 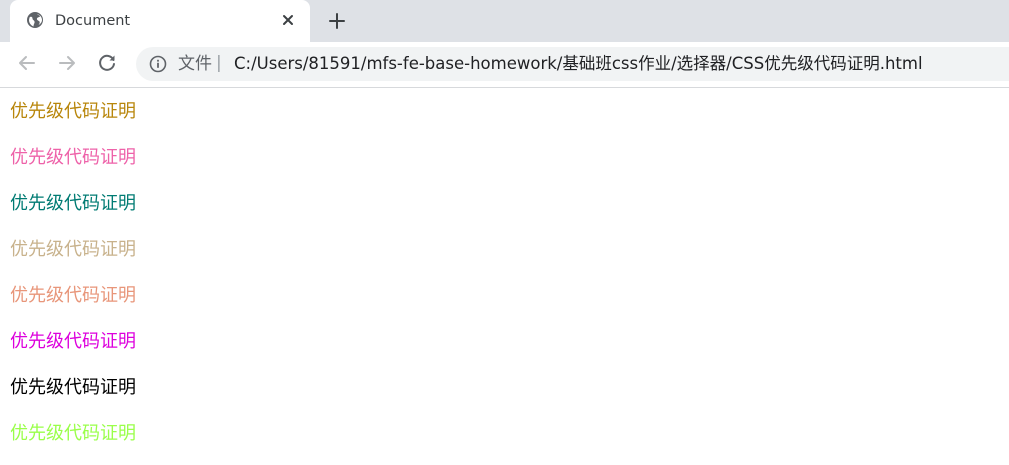 What do you see at coordinates (195, 64) in the screenshot?
I see `scheme-label: 文件` at bounding box center [195, 64].